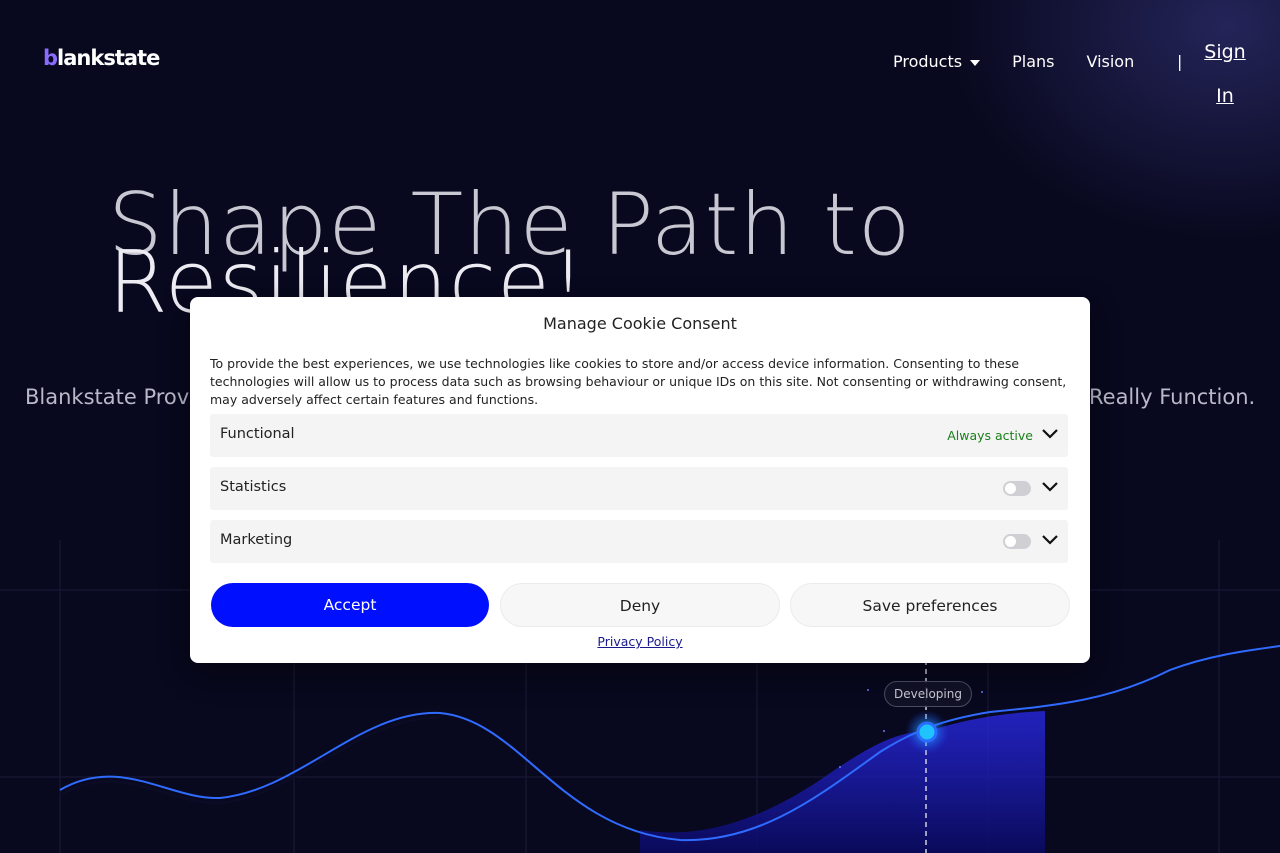  I want to click on nav-item-label: Plans, so click(1033, 61).